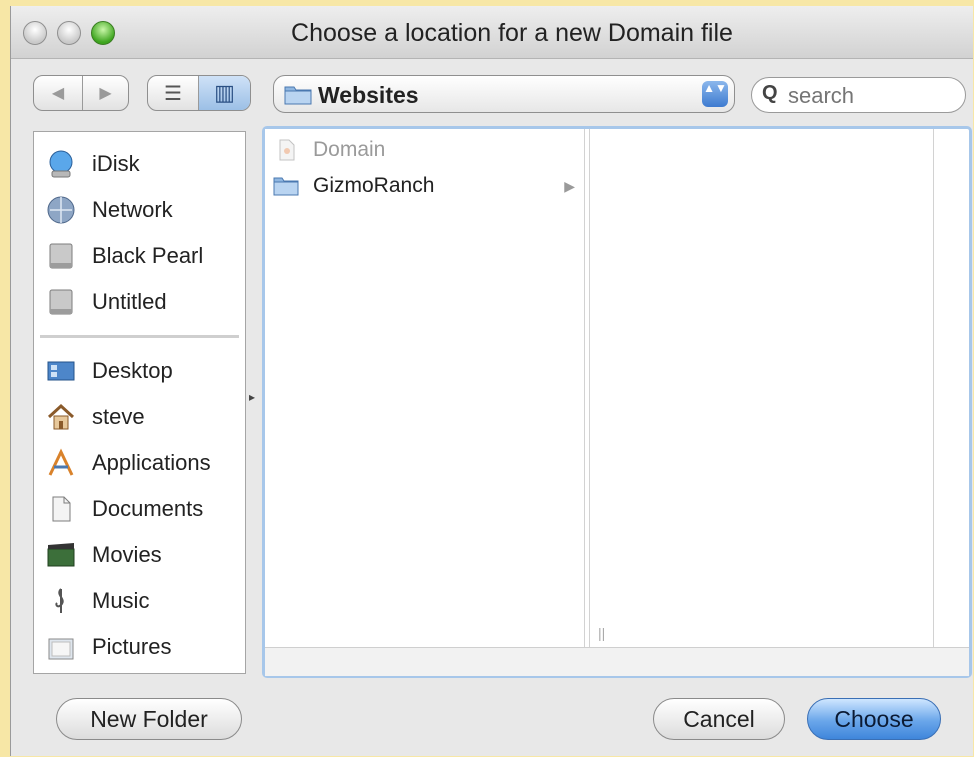 The width and height of the screenshot is (974, 757). Describe the element at coordinates (132, 209) in the screenshot. I see `sidebar-item-label: Network` at that location.